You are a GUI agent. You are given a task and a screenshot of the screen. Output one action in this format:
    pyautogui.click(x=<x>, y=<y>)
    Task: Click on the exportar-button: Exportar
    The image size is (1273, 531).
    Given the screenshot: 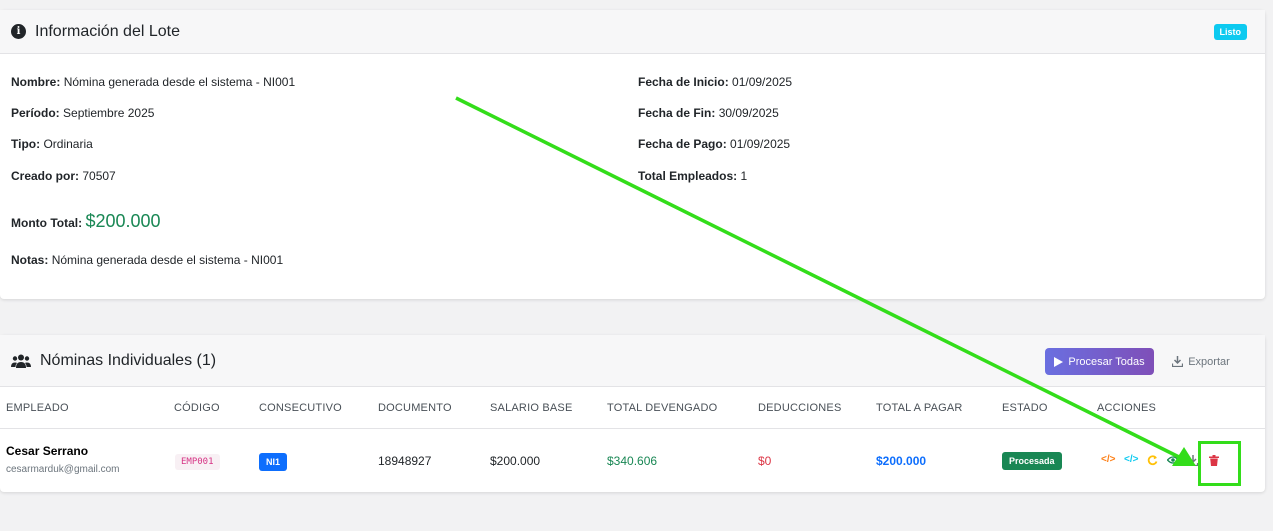 What is the action you would take?
    pyautogui.click(x=1201, y=361)
    